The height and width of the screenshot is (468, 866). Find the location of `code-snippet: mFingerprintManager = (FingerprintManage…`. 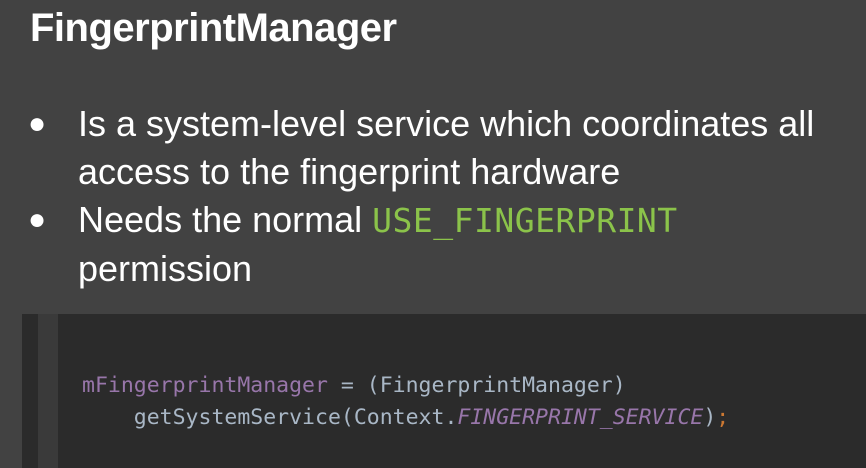

code-snippet: mFingerprintManager = (FingerprintManage… is located at coordinates (405, 402).